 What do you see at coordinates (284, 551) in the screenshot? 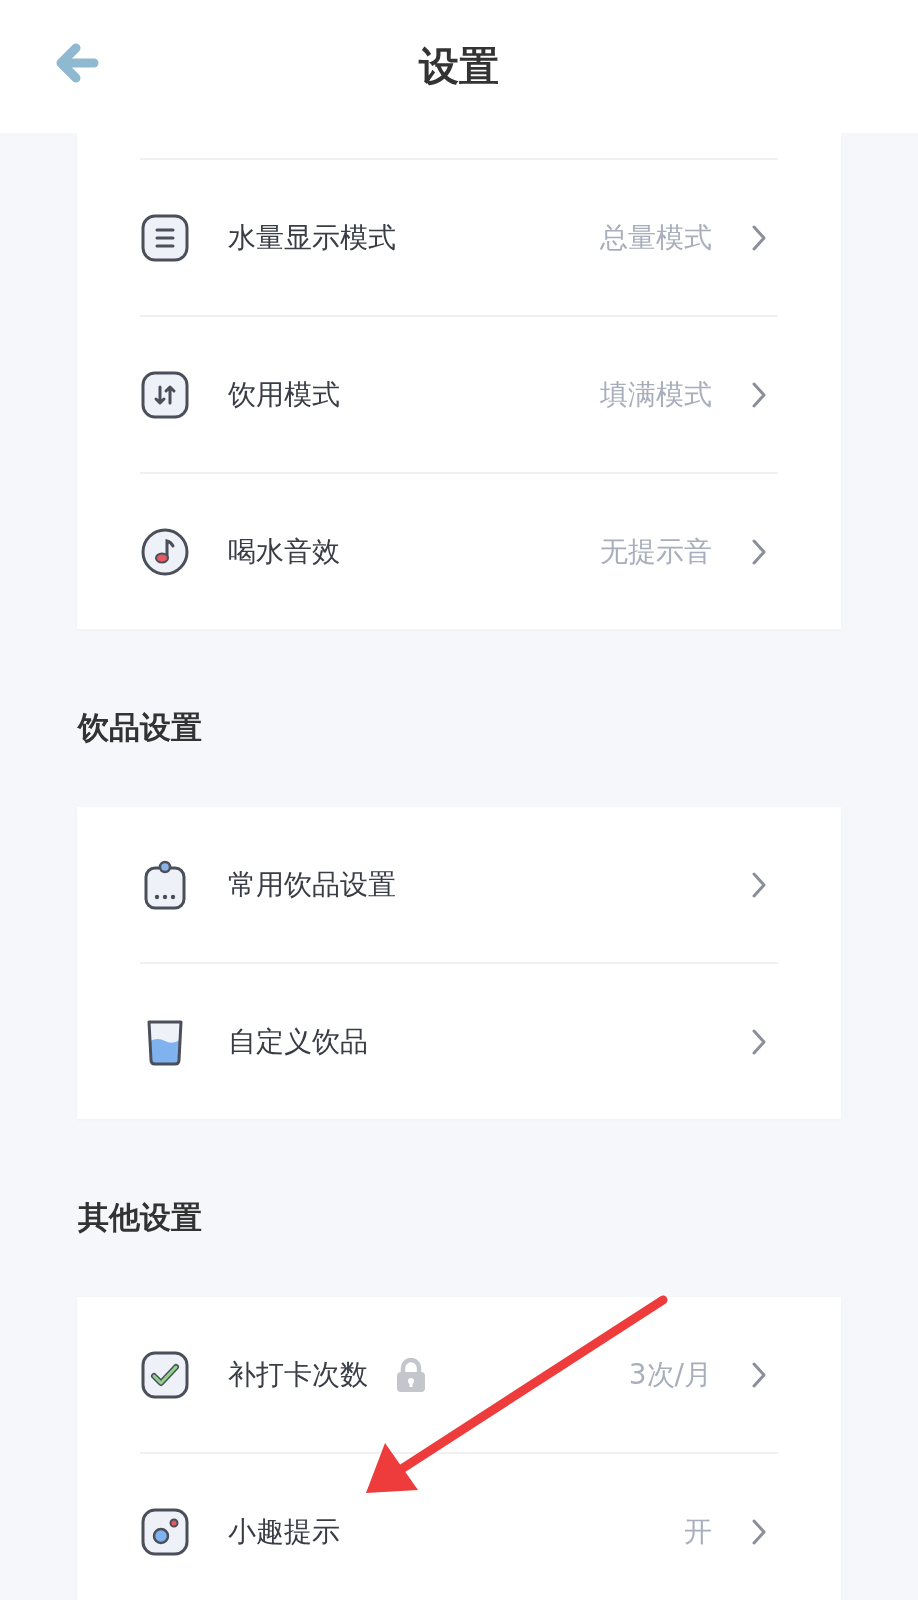
I see `setting-label: 喝水音效` at bounding box center [284, 551].